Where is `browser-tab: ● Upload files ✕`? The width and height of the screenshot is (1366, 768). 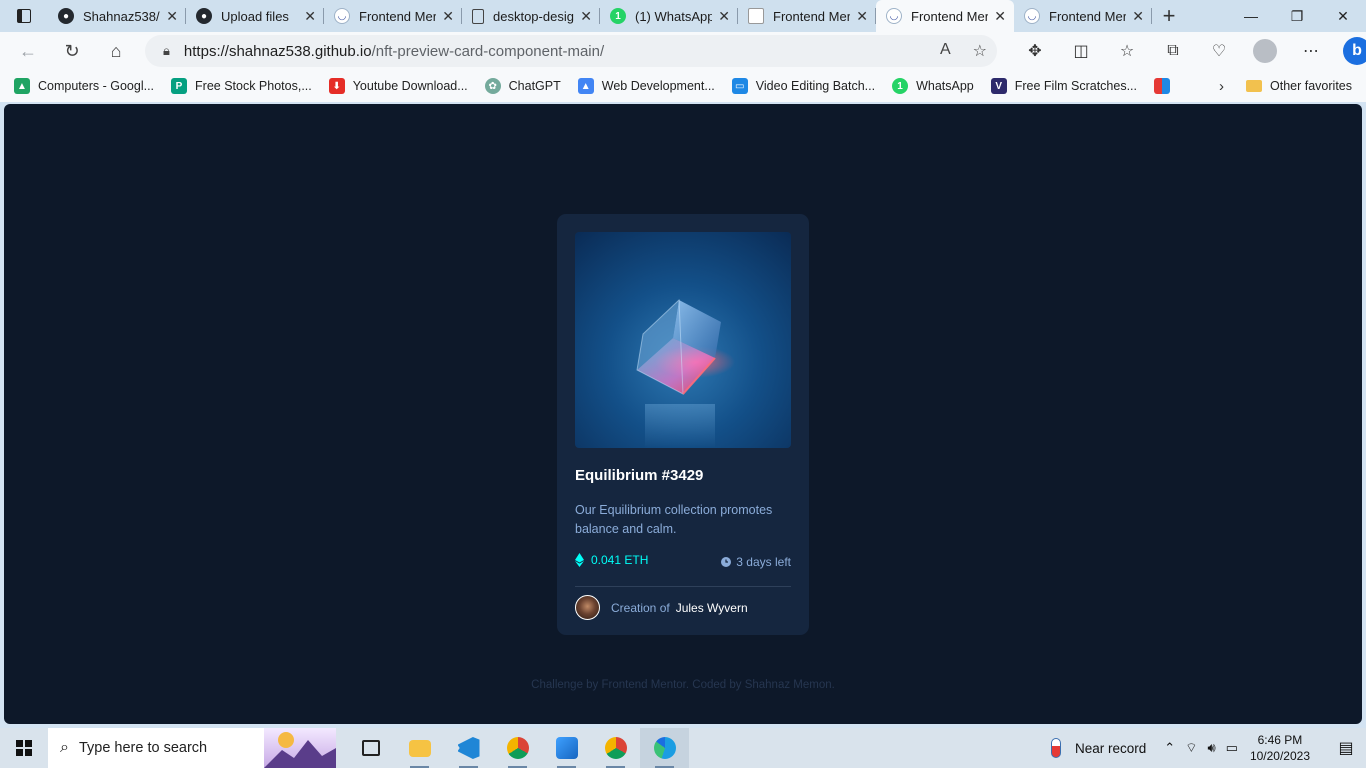
browser-tab: ● Upload files ✕ is located at coordinates (255, 16).